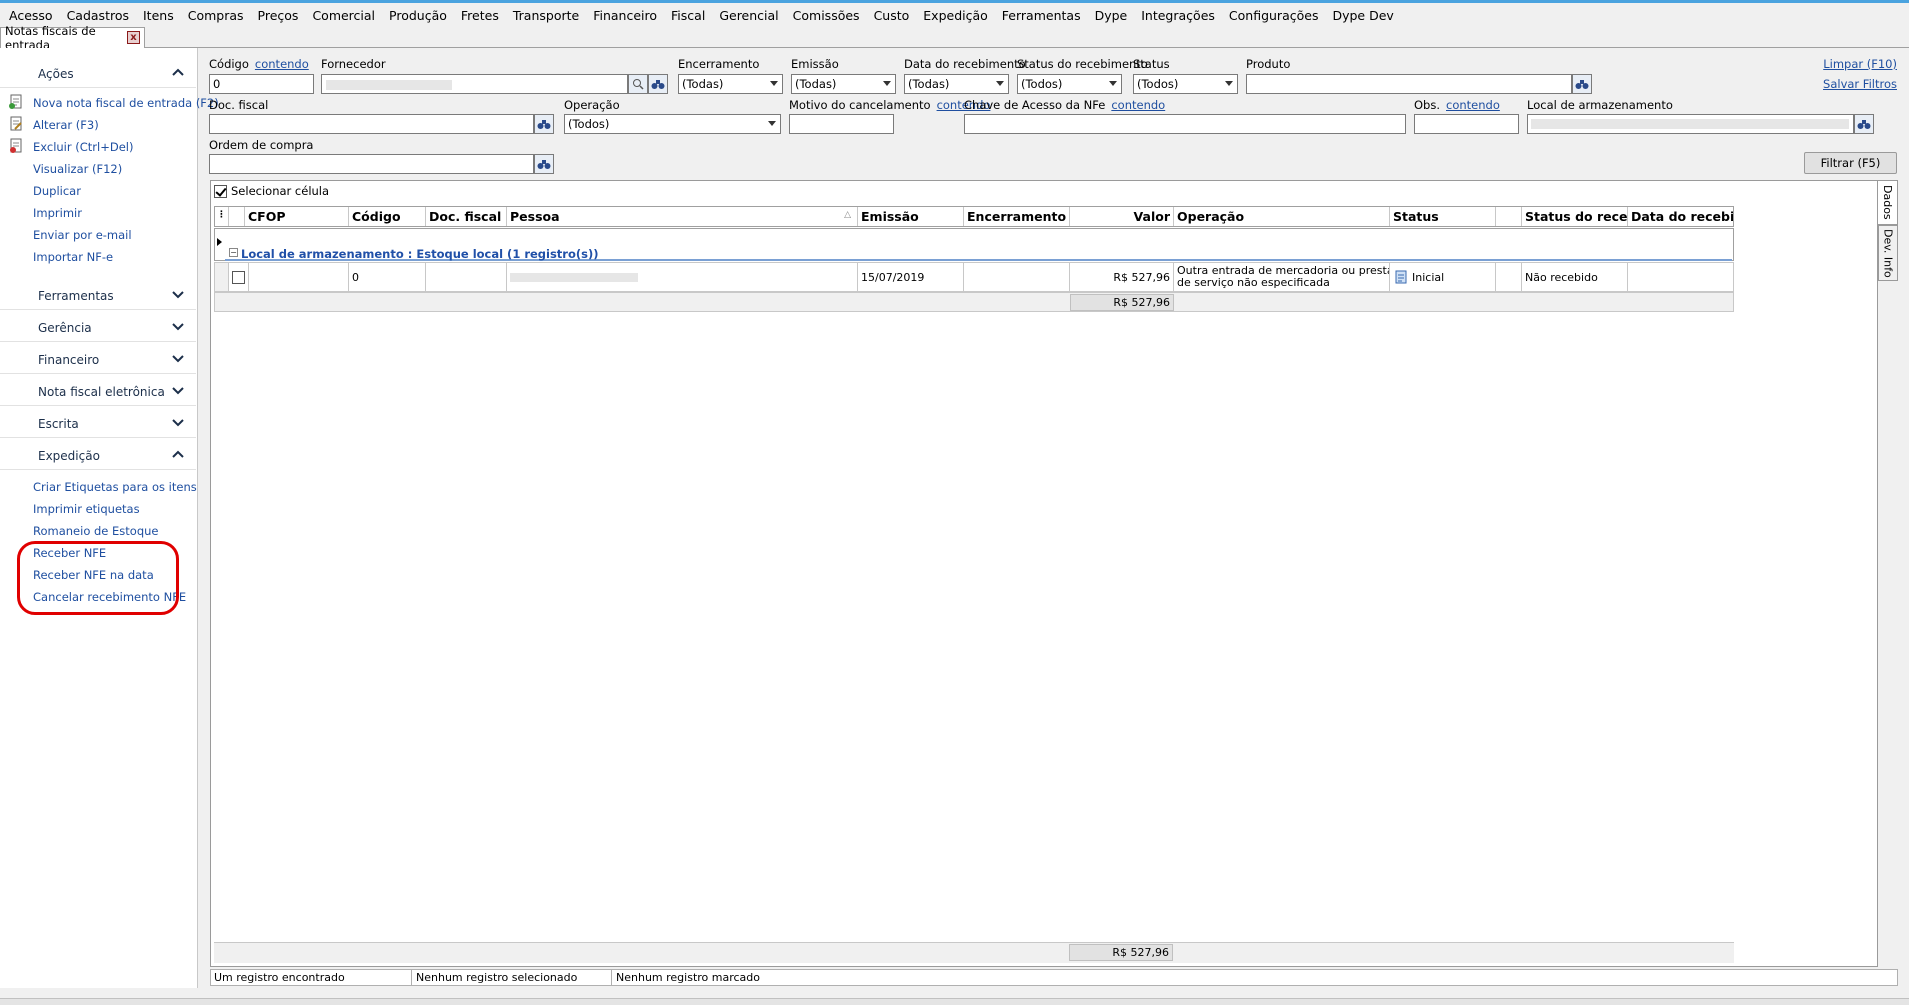  What do you see at coordinates (98, 423) in the screenshot?
I see `section-escrita: Escrita` at bounding box center [98, 423].